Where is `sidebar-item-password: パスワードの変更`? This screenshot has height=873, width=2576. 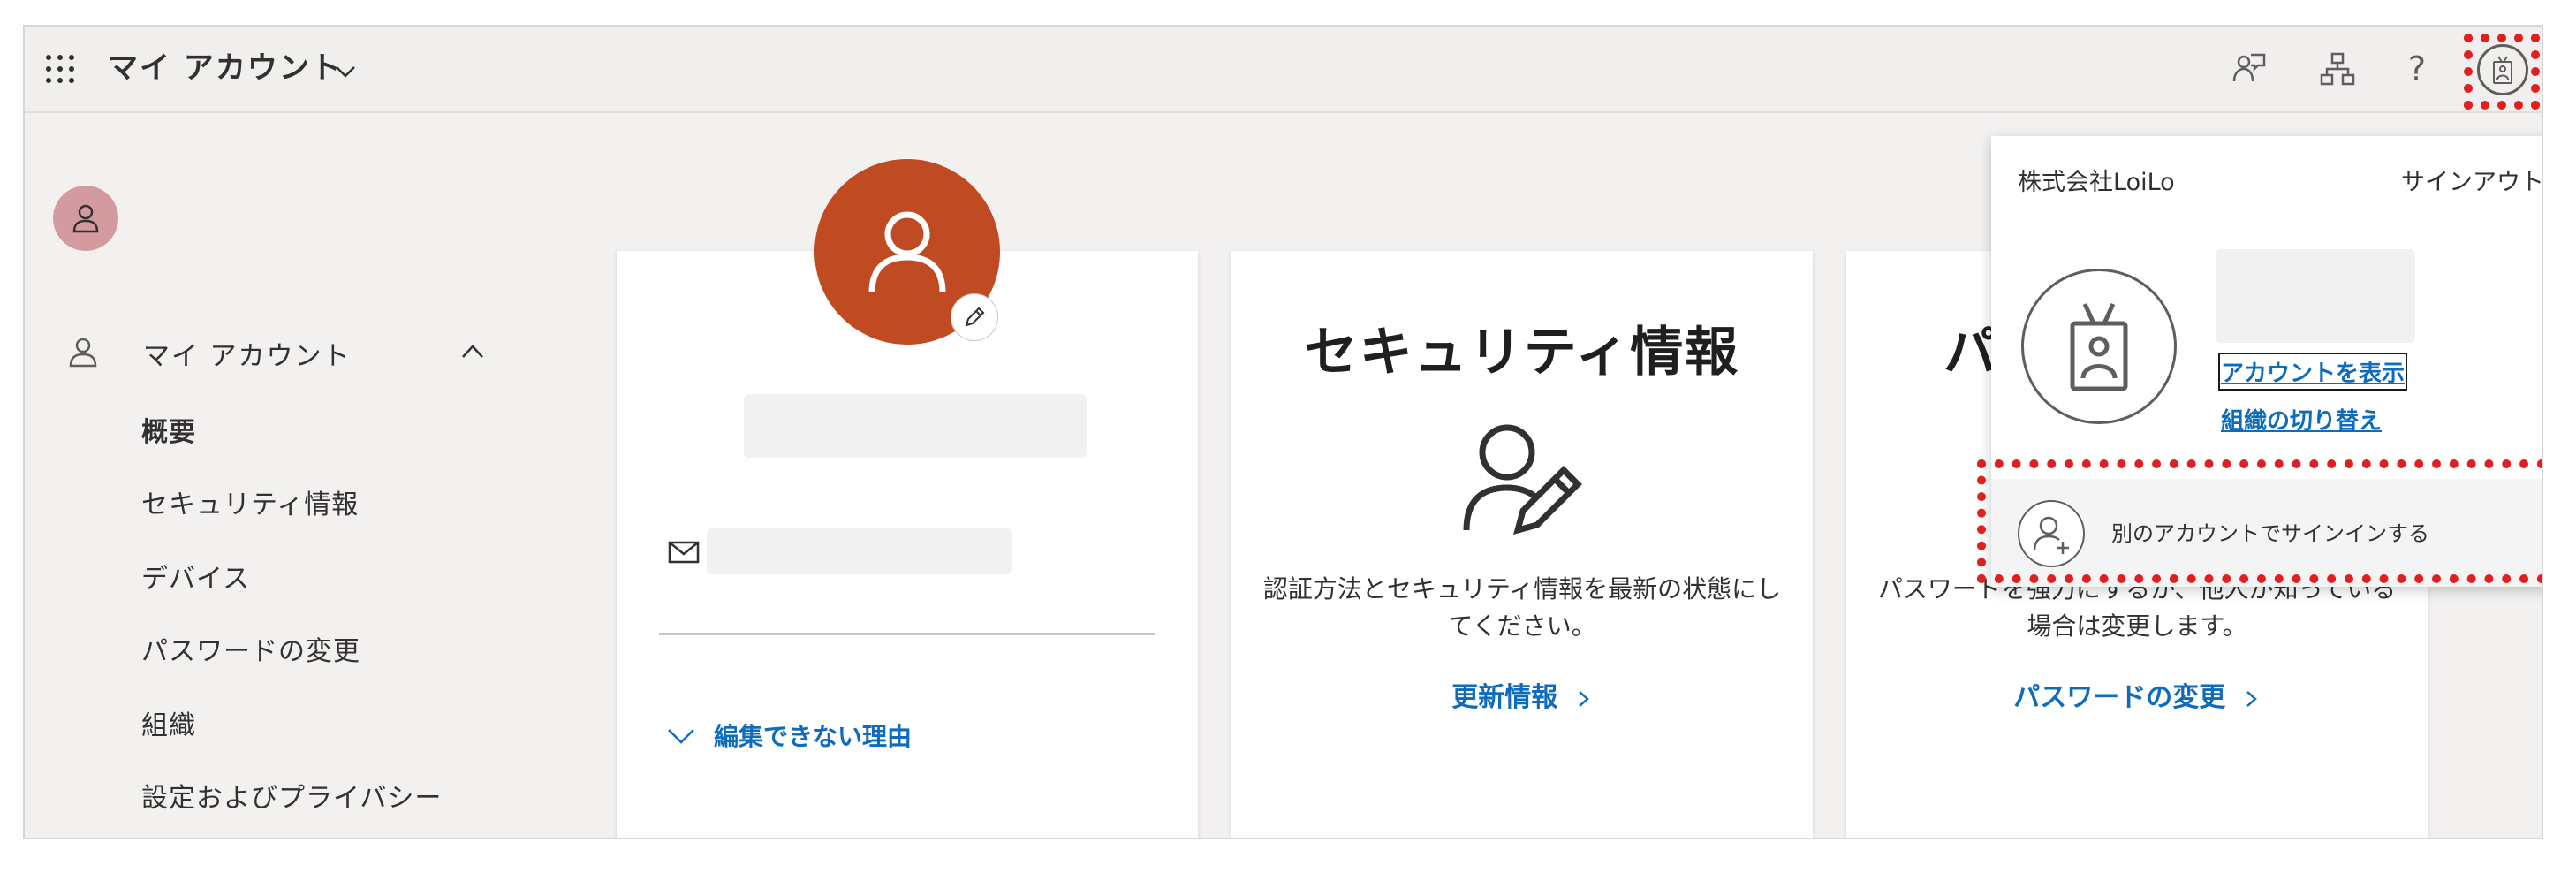
sidebar-item-password: パスワードの変更 is located at coordinates (250, 648).